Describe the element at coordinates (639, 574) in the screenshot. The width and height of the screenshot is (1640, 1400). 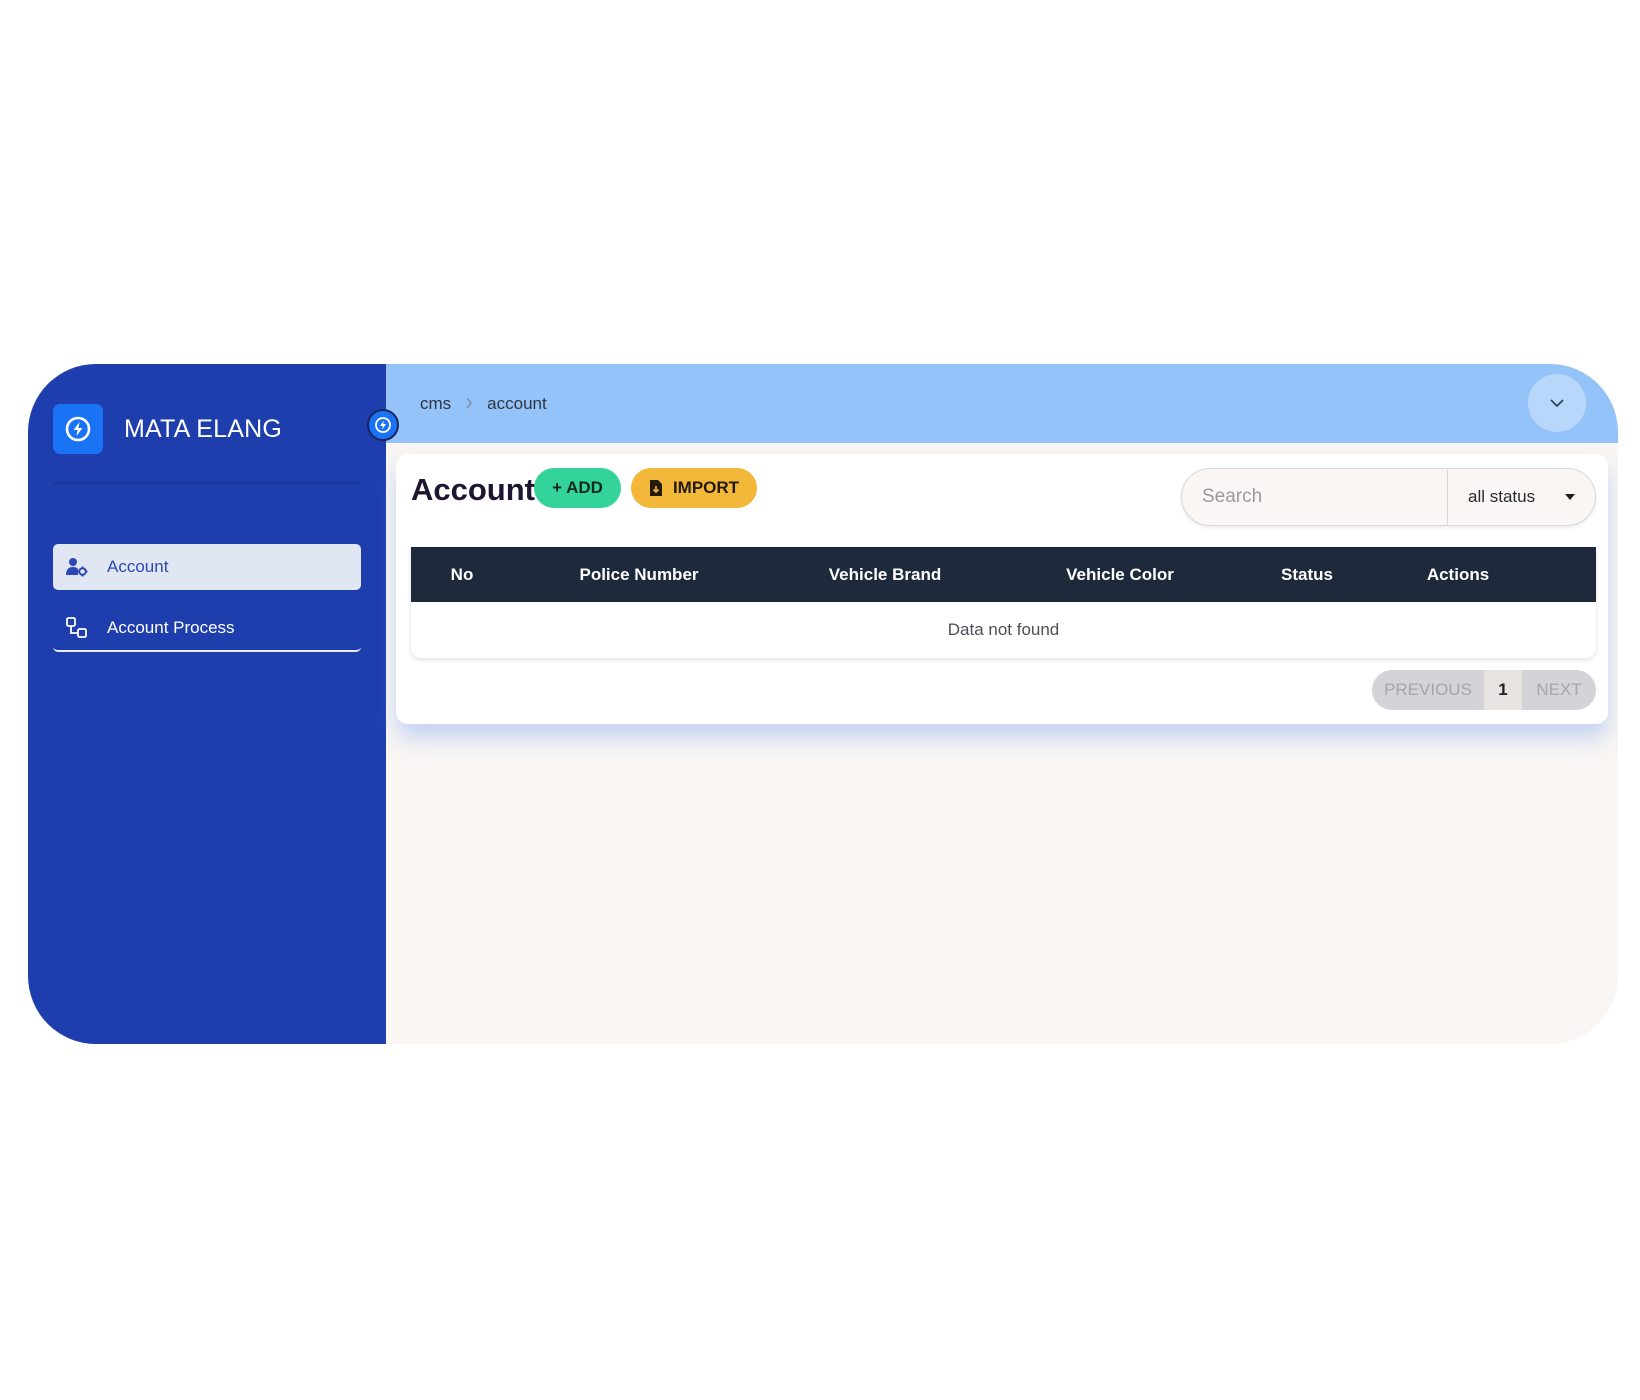
I see `column-header-police-number: Police Number` at that location.